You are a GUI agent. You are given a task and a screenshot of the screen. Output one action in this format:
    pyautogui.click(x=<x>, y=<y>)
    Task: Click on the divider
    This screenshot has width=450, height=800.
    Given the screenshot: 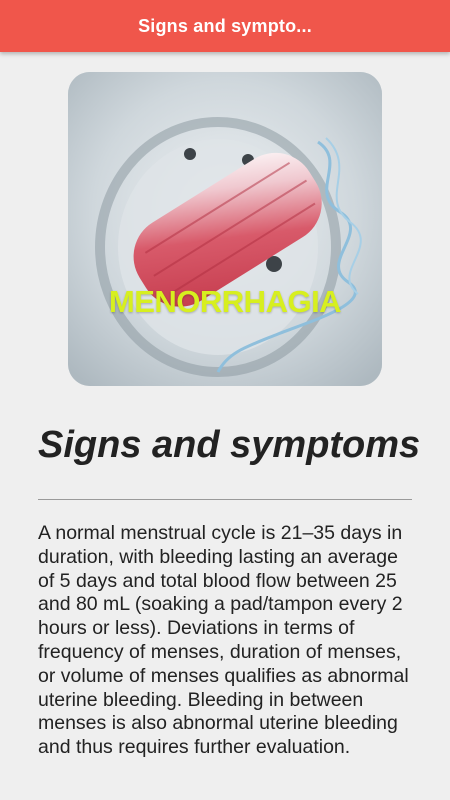 What is the action you would take?
    pyautogui.click(x=225, y=499)
    